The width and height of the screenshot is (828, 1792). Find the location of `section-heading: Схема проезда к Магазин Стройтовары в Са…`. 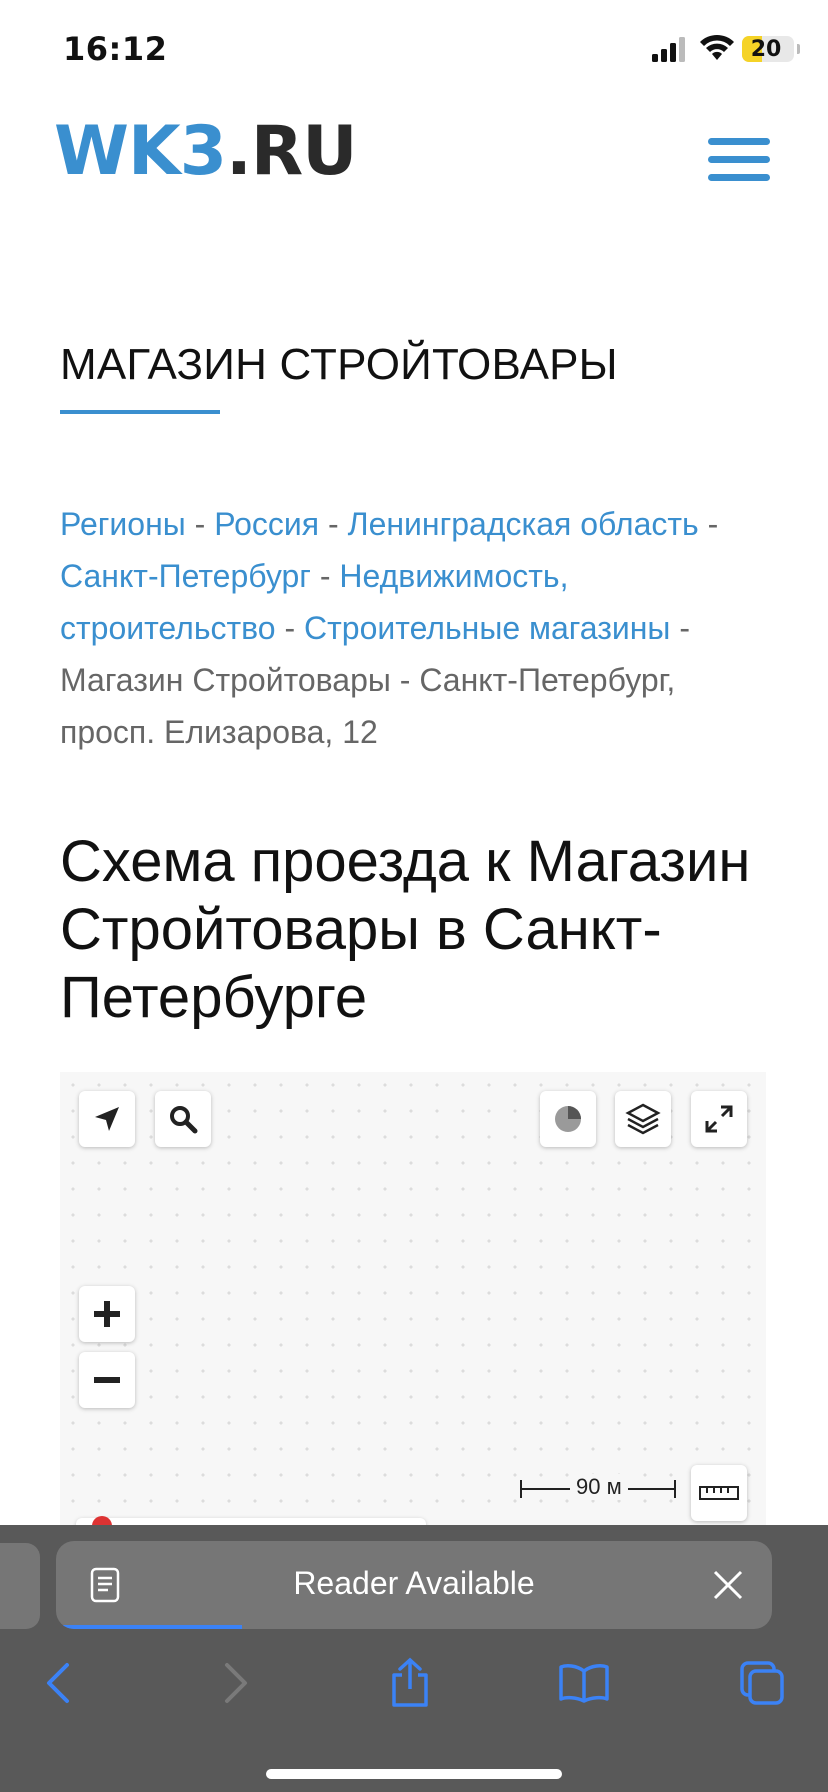

section-heading: Схема проезда к Магазин Стройтовары в Са… is located at coordinates (405, 929).